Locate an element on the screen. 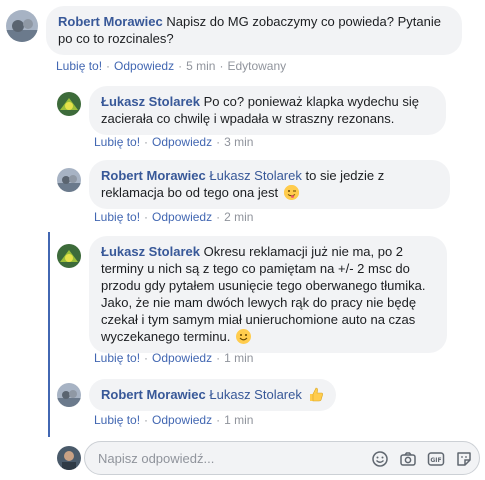 Image resolution: width=485 pixels, height=480 pixels. reply-composer: GIF is located at coordinates (282, 458).